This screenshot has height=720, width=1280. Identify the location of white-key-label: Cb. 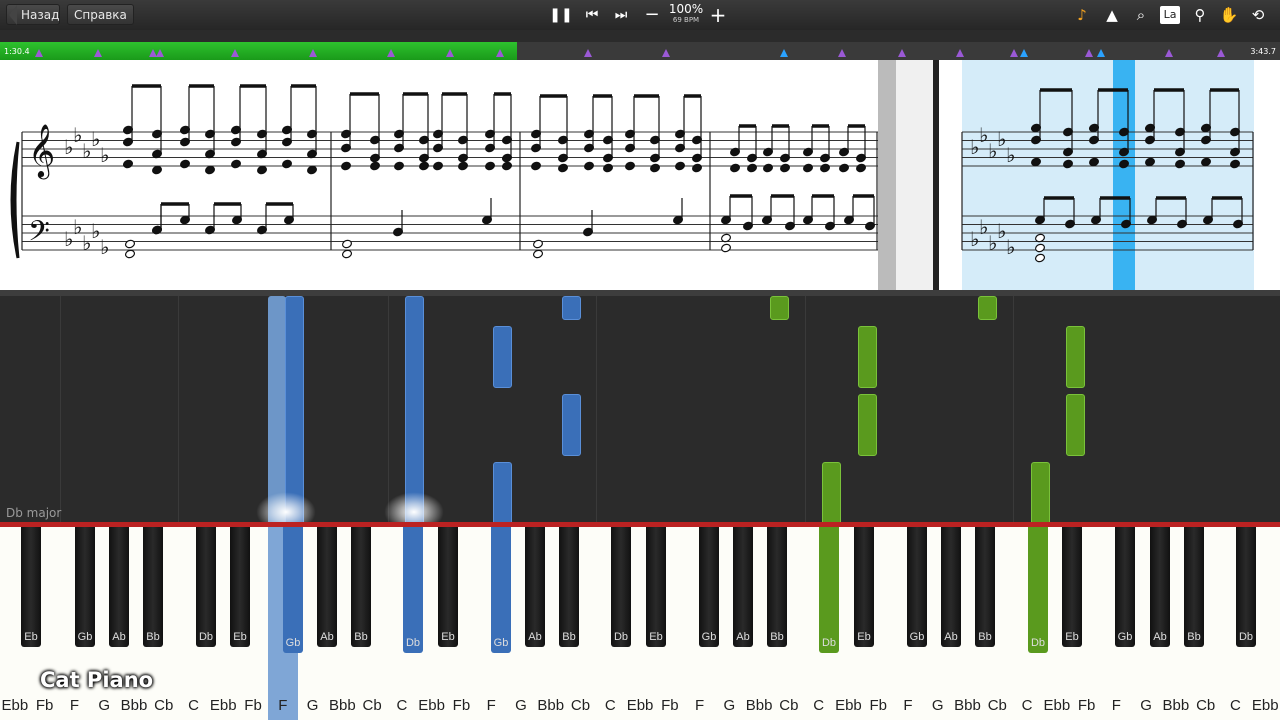
(1206, 705).